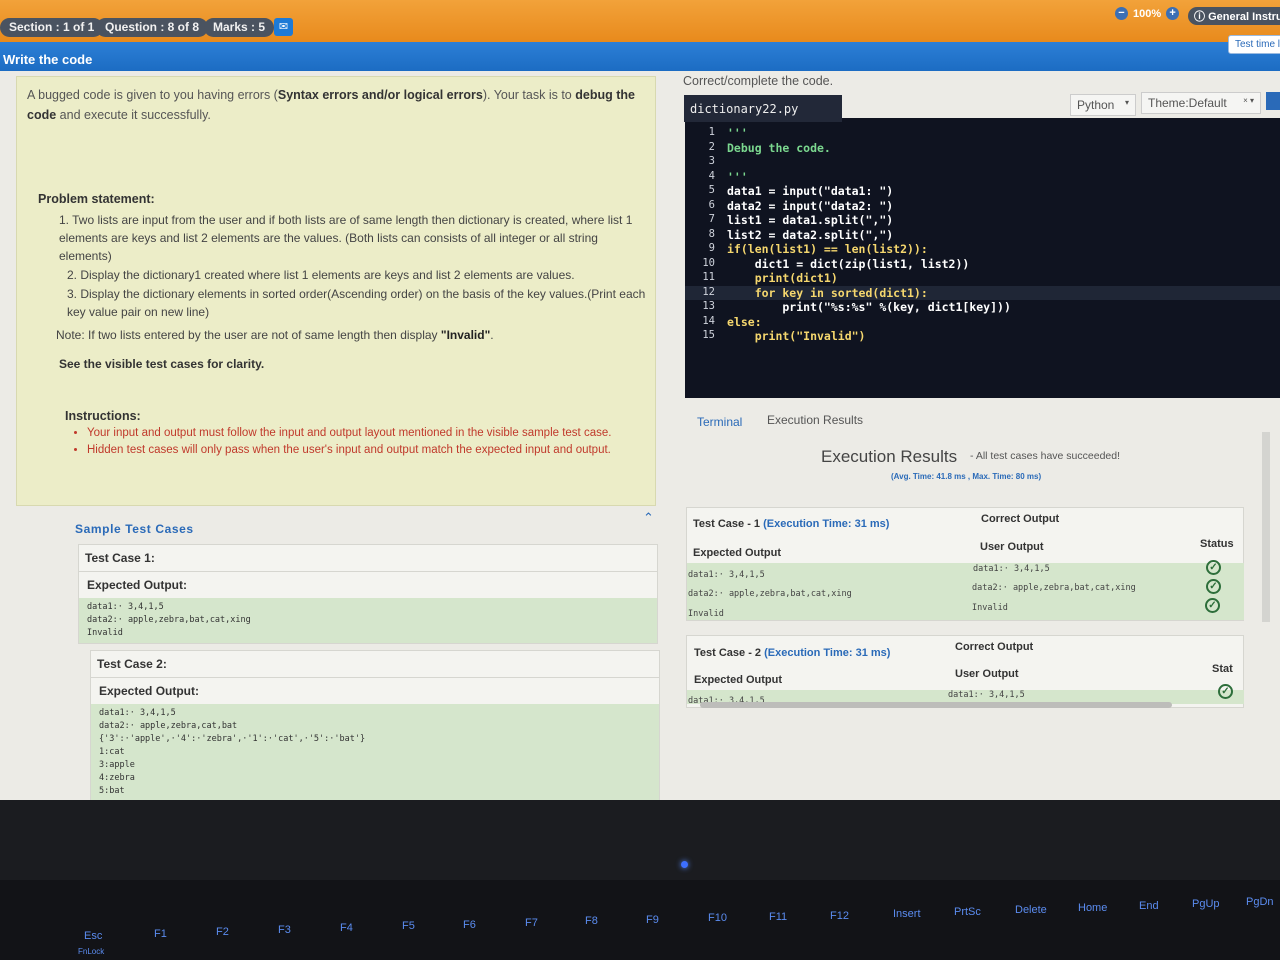 This screenshot has width=1280, height=960. Describe the element at coordinates (684, 864) in the screenshot. I see `webcam-led` at that location.